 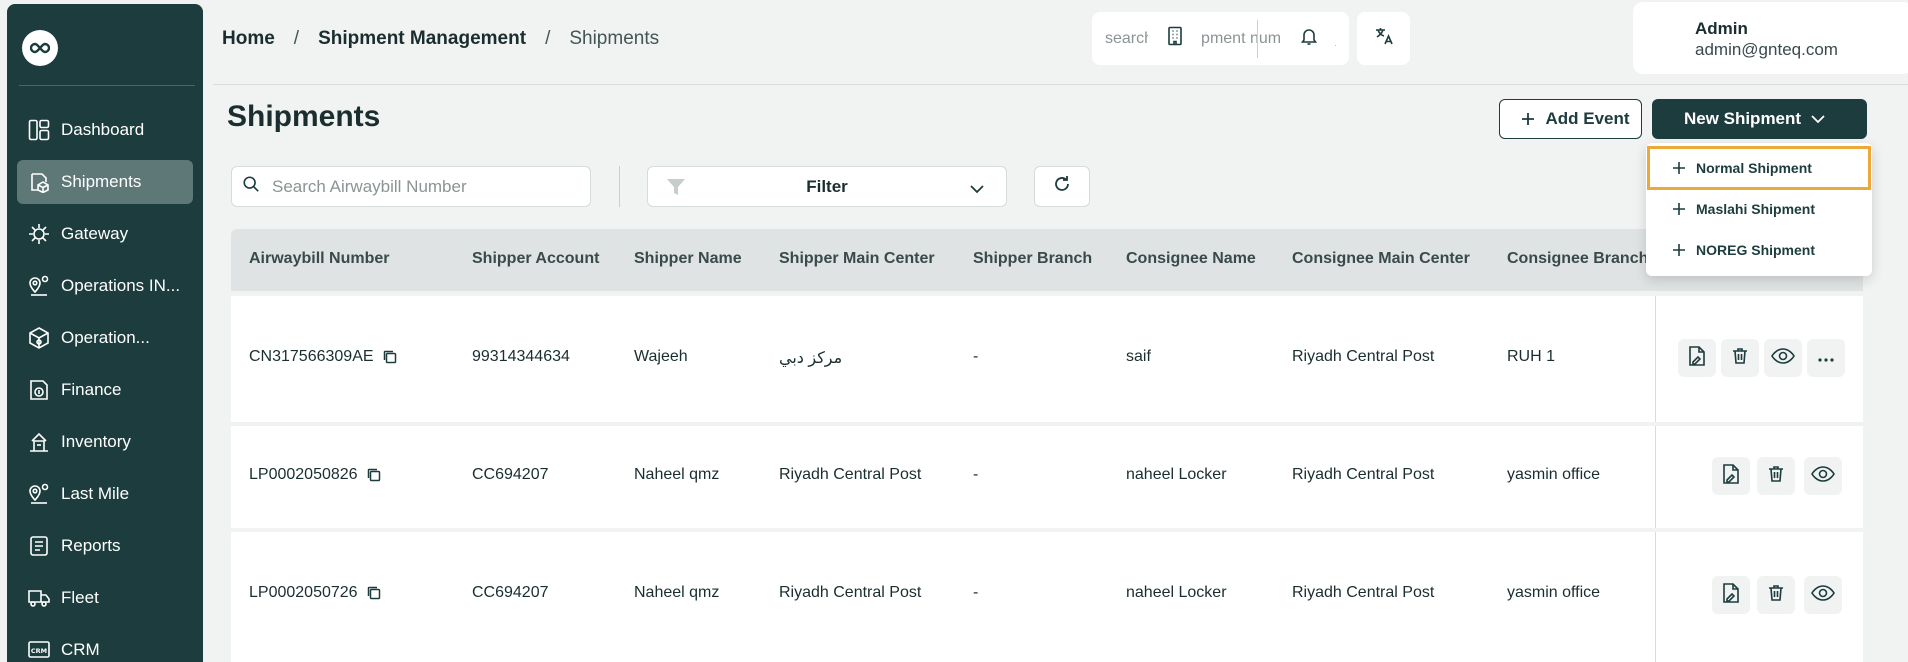 What do you see at coordinates (1381, 259) in the screenshot?
I see `column-header: Consignee Main Center` at bounding box center [1381, 259].